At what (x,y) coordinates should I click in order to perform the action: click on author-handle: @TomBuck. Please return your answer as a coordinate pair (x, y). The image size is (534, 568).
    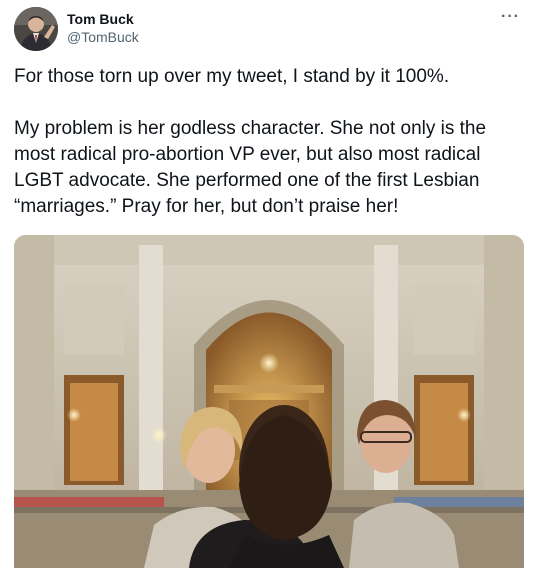
    Looking at the image, I should click on (103, 37).